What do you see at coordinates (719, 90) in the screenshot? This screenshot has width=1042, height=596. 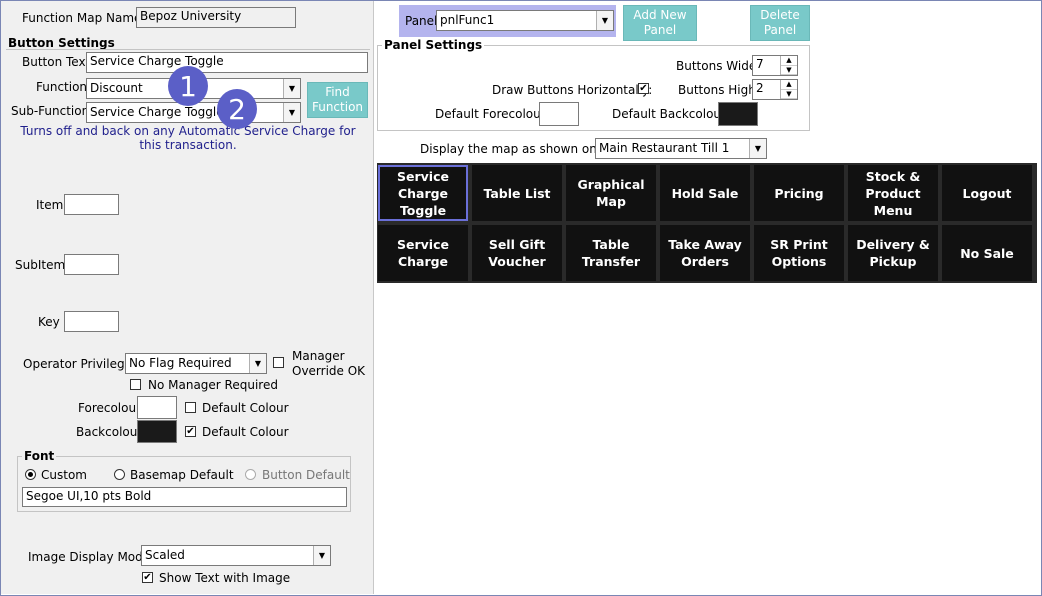 I see `buttons-high-label: Buttons High:` at bounding box center [719, 90].